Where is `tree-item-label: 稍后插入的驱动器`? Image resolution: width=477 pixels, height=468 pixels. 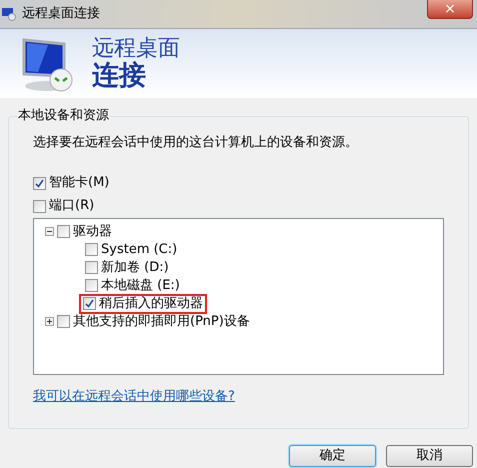 tree-item-label: 稍后插入的驱动器 is located at coordinates (151, 304).